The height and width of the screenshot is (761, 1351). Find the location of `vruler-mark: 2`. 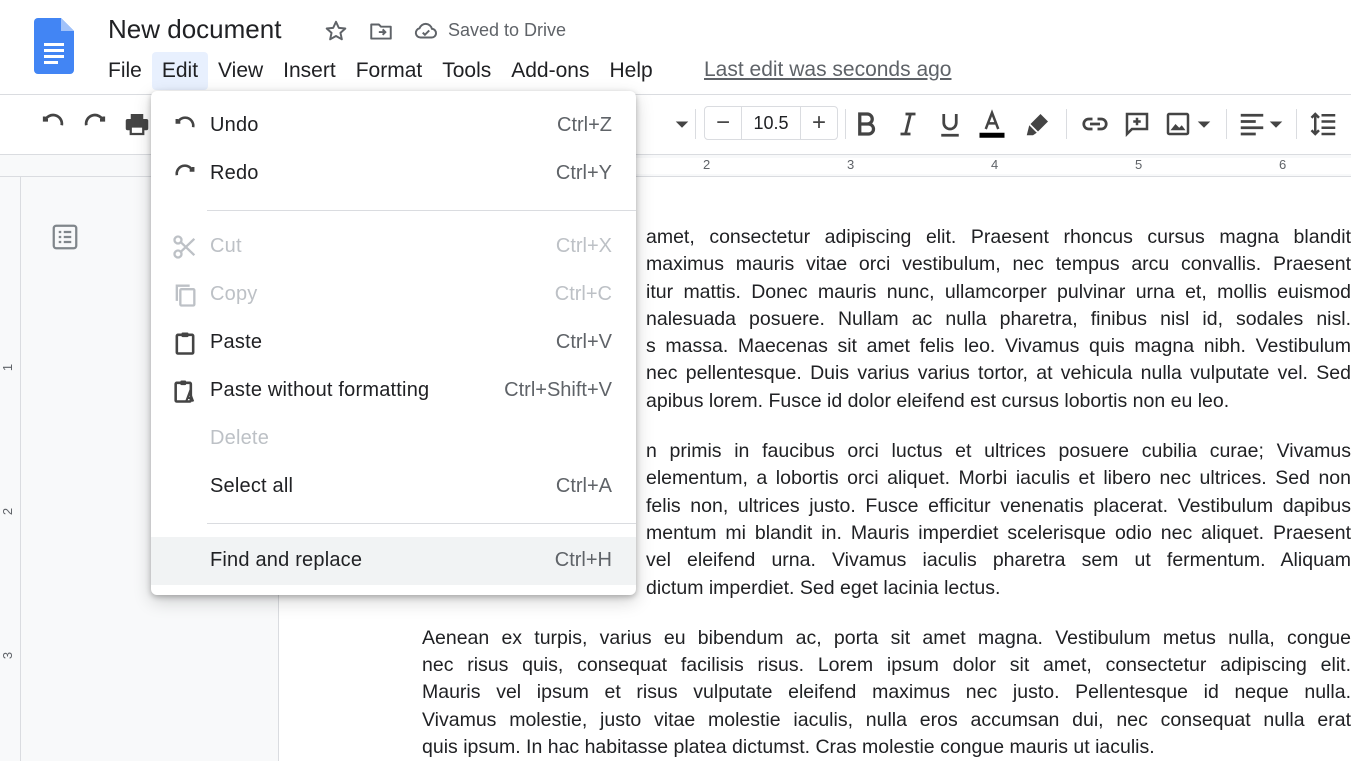

vruler-mark: 2 is located at coordinates (8, 511).